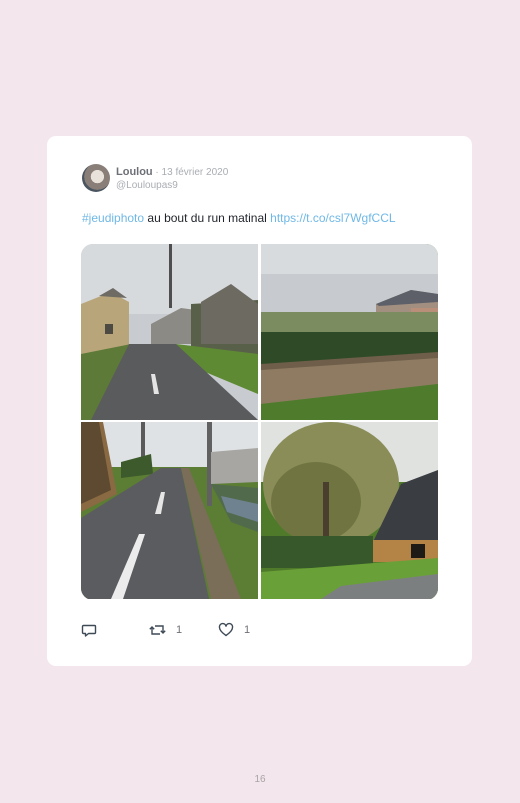 This screenshot has width=520, height=803. I want to click on like-count: 1, so click(247, 630).